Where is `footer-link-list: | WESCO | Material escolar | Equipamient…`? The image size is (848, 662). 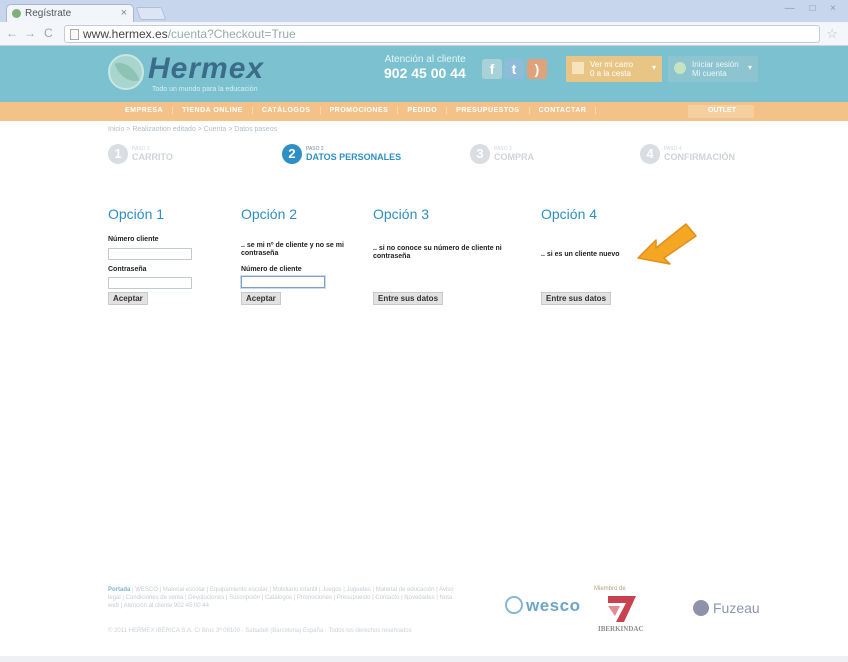 footer-link-list: | WESCO | Material escolar | Equipamient… is located at coordinates (281, 598).